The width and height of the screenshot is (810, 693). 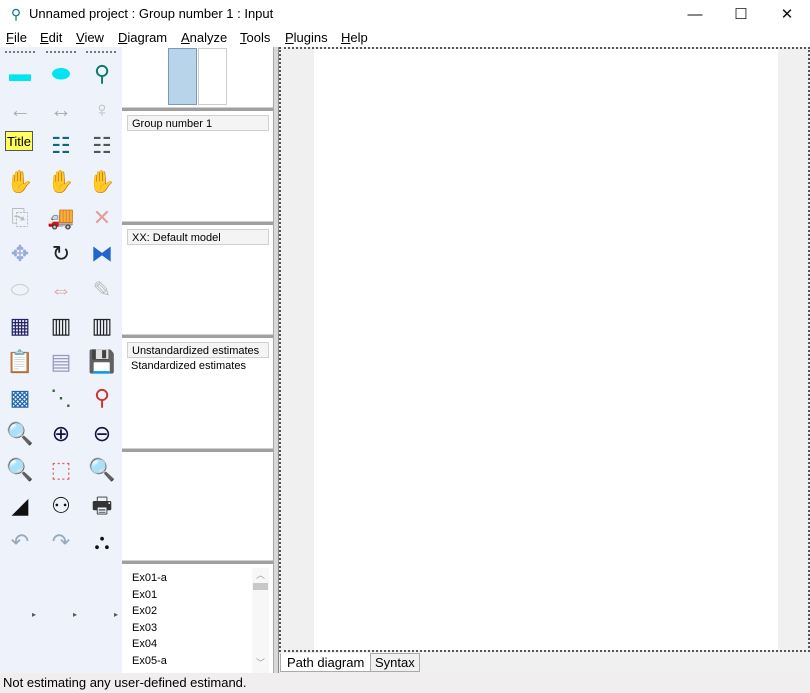 I want to click on files-list: ︿ ﹀ Ex01-a Ex01 Ex02 Ex03 Ex04 Ex05-a, so click(x=200, y=620).